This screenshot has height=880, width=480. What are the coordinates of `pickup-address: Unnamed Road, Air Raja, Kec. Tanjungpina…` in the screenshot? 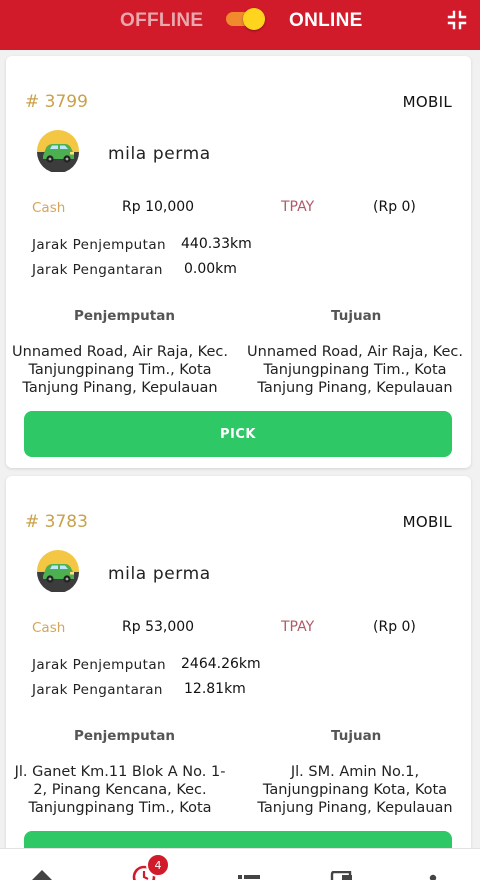 It's located at (120, 370).